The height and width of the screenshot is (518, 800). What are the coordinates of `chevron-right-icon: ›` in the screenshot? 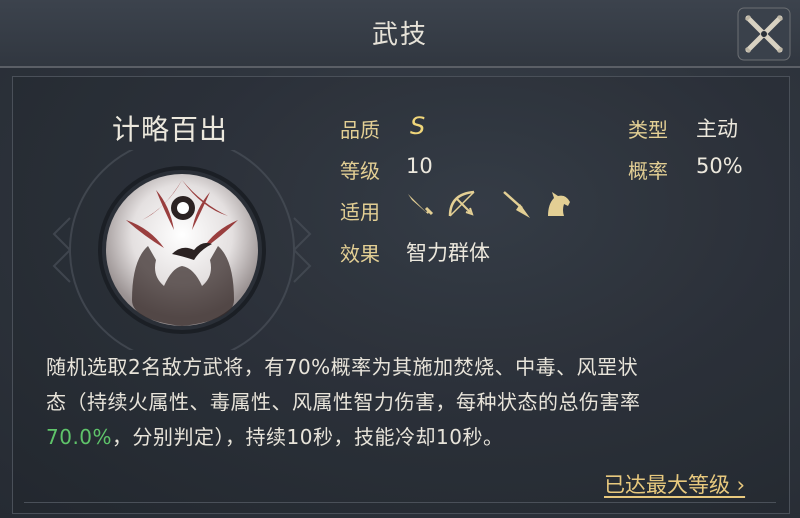 It's located at (738, 485).